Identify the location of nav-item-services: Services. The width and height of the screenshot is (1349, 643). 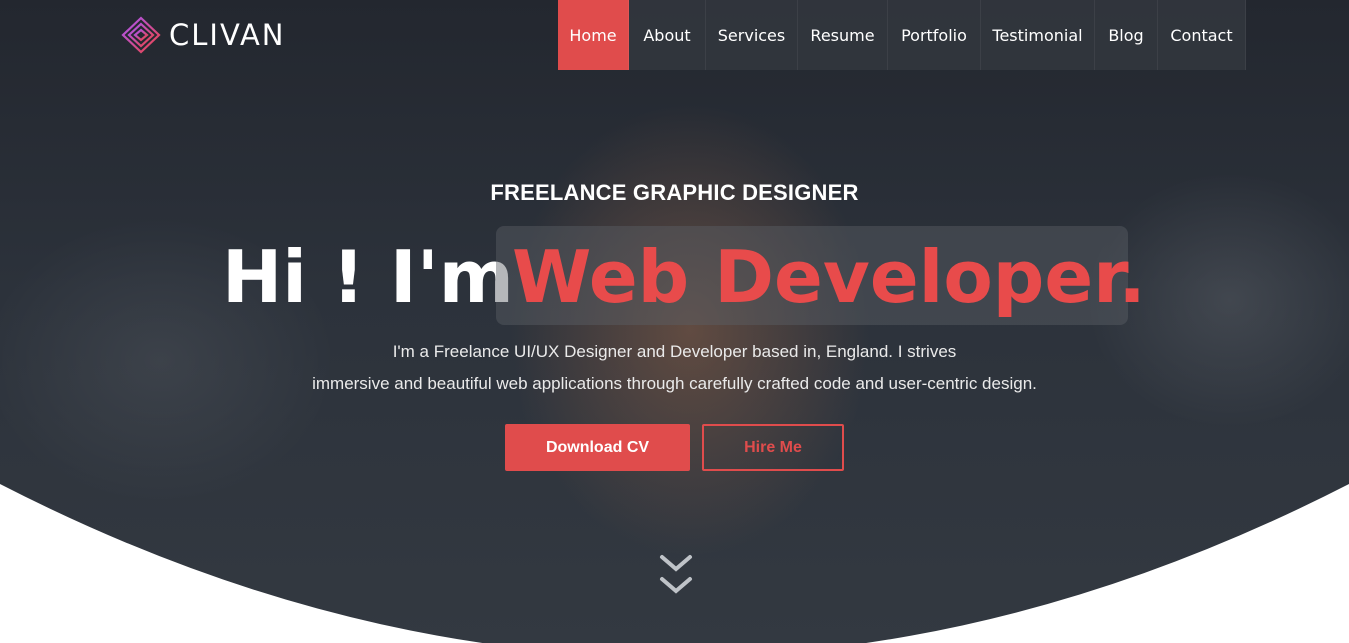
(752, 35).